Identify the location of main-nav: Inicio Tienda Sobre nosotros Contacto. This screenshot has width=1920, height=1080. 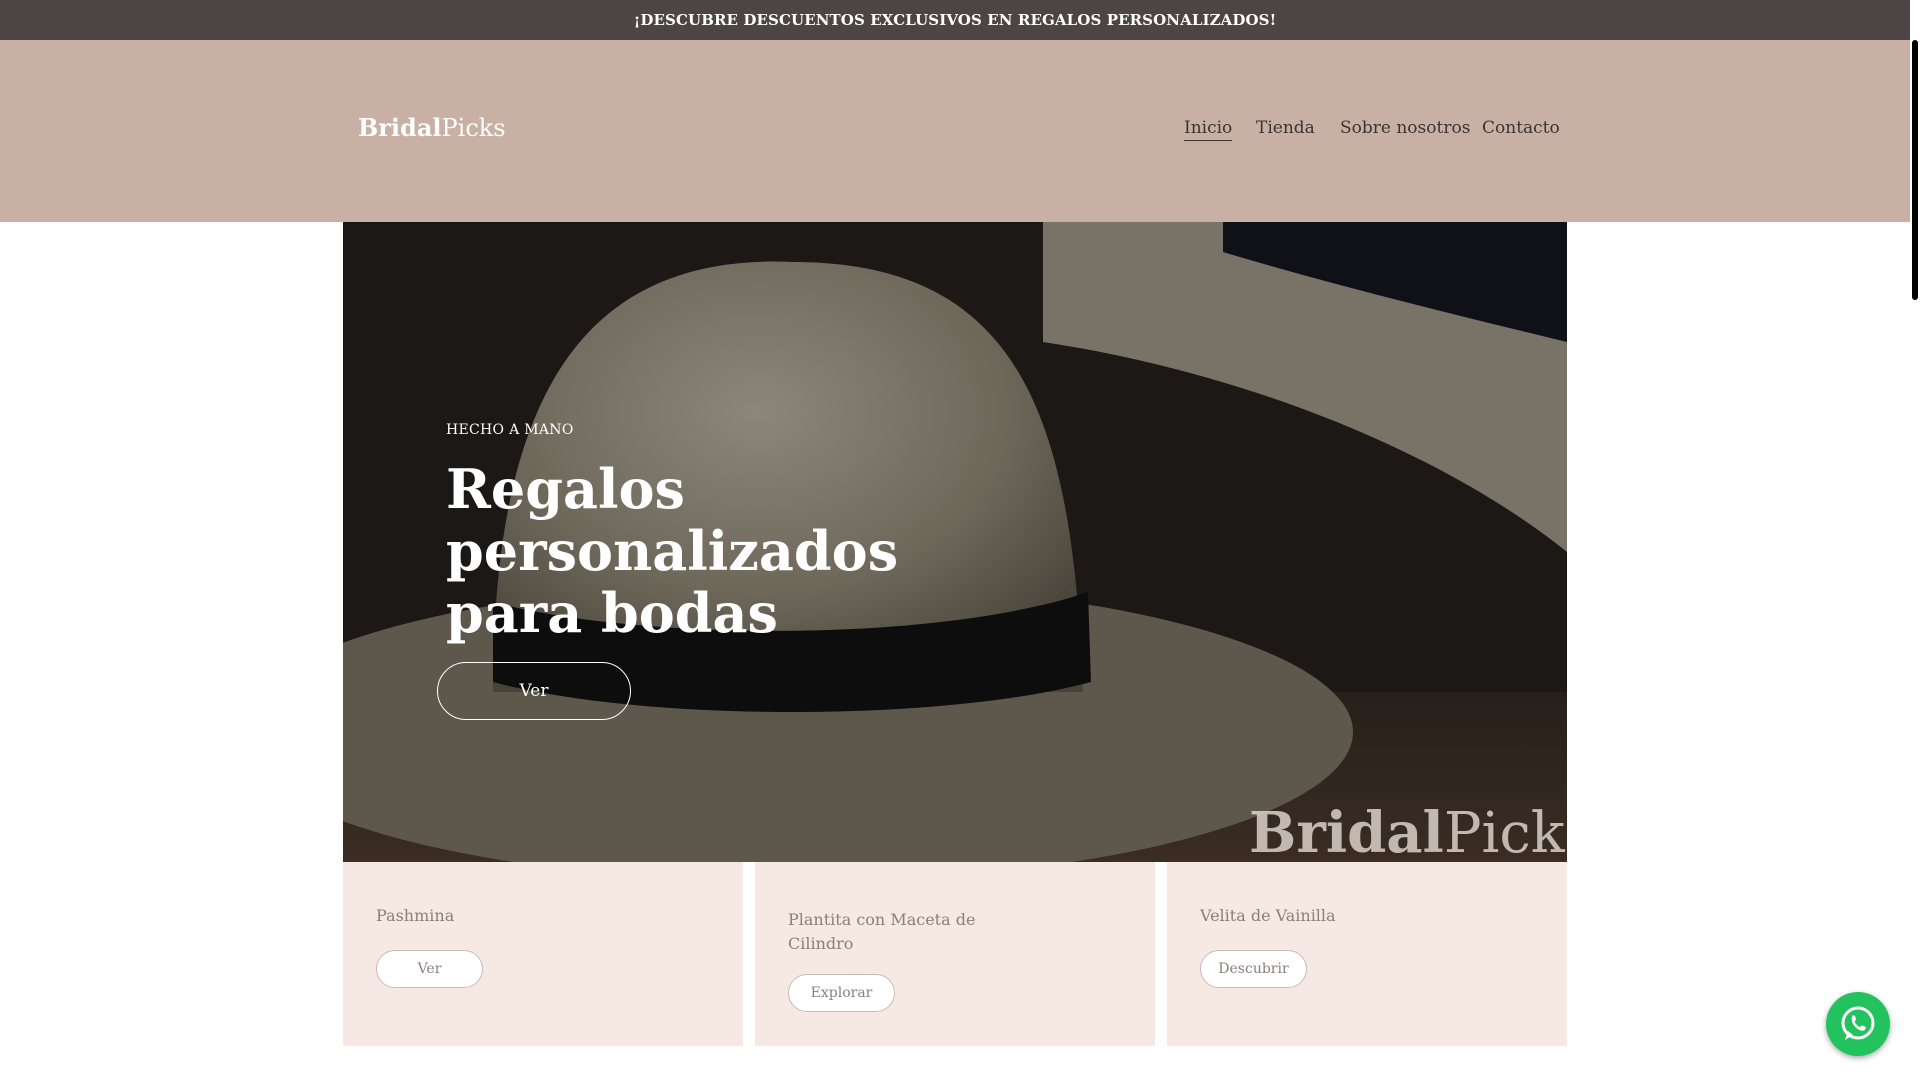
(955, 133).